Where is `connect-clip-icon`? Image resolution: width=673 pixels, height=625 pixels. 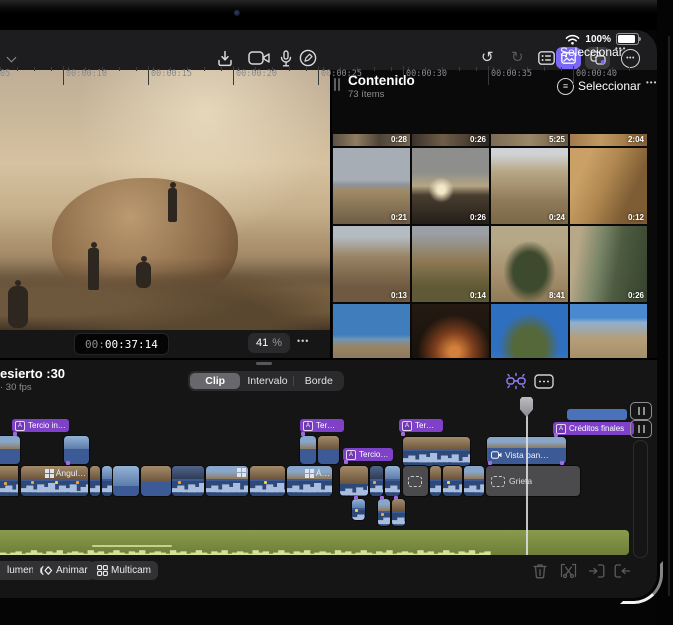
connect-clip-icon is located at coordinates (516, 383).